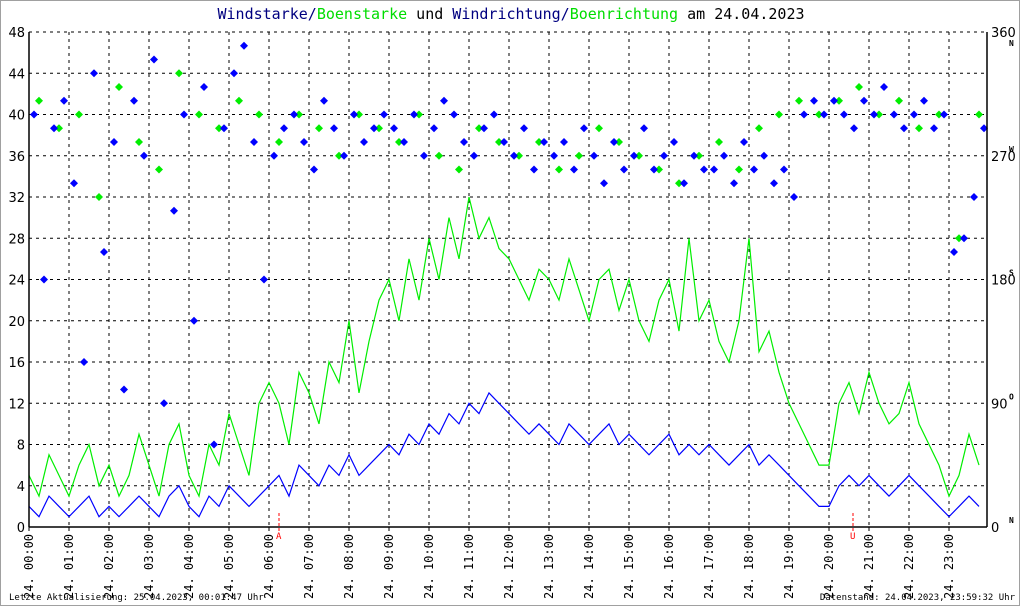 The image size is (1020, 606). I want to click on compass-label: O, so click(1011, 396).